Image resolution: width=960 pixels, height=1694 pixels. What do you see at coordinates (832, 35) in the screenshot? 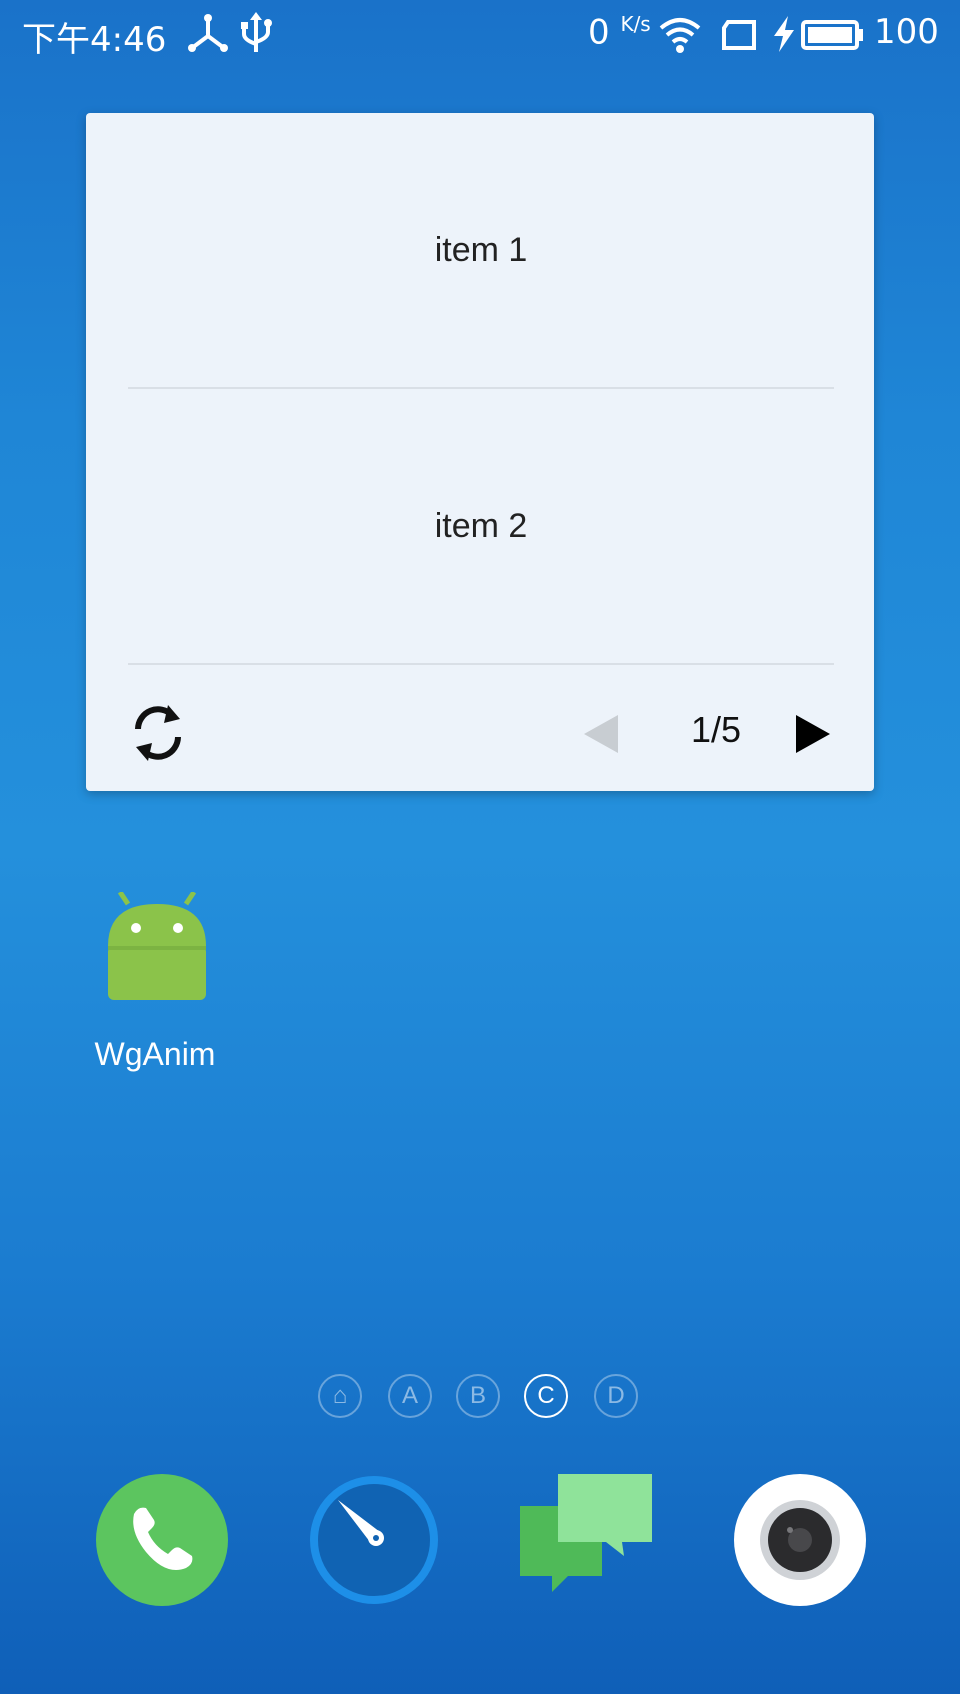
I see `battery-icon` at bounding box center [832, 35].